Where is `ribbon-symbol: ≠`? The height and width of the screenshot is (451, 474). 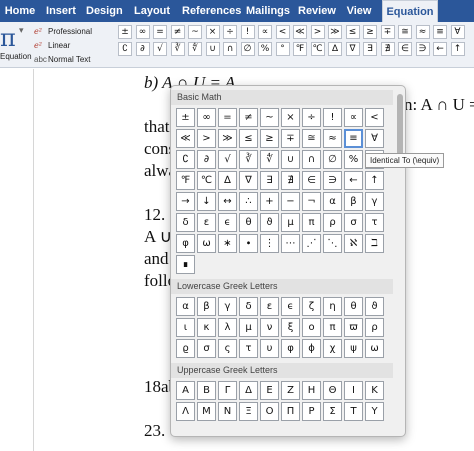
ribbon-symbol: ≠ is located at coordinates (177, 32).